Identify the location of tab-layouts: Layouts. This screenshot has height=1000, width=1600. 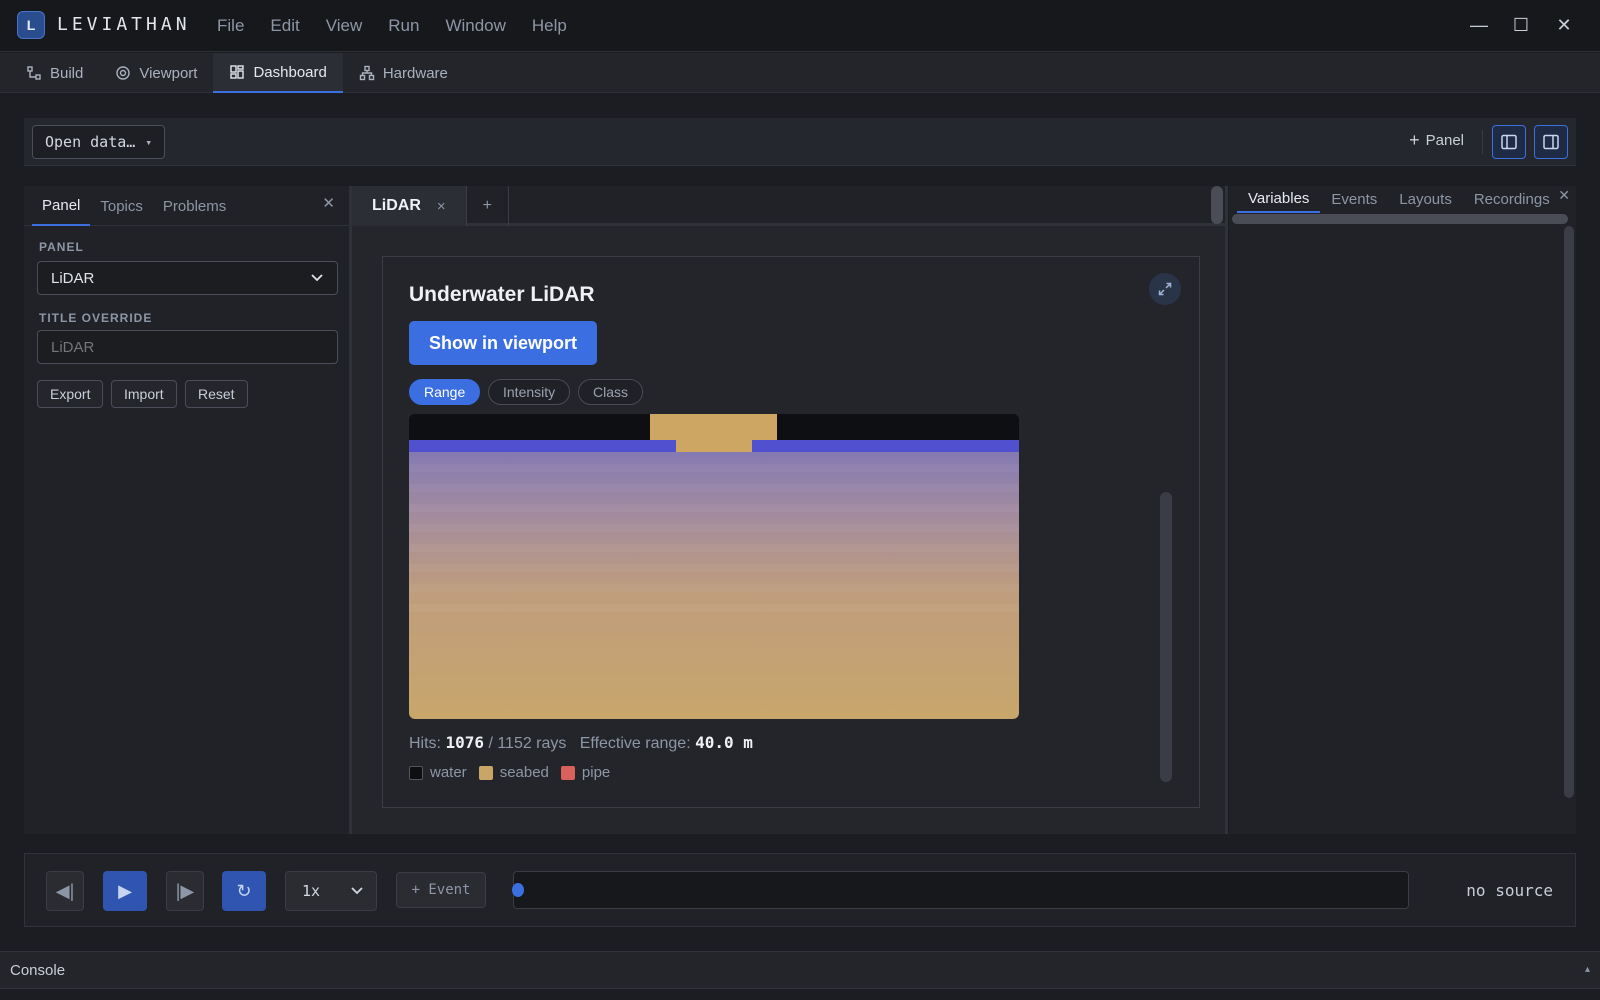
(1425, 199).